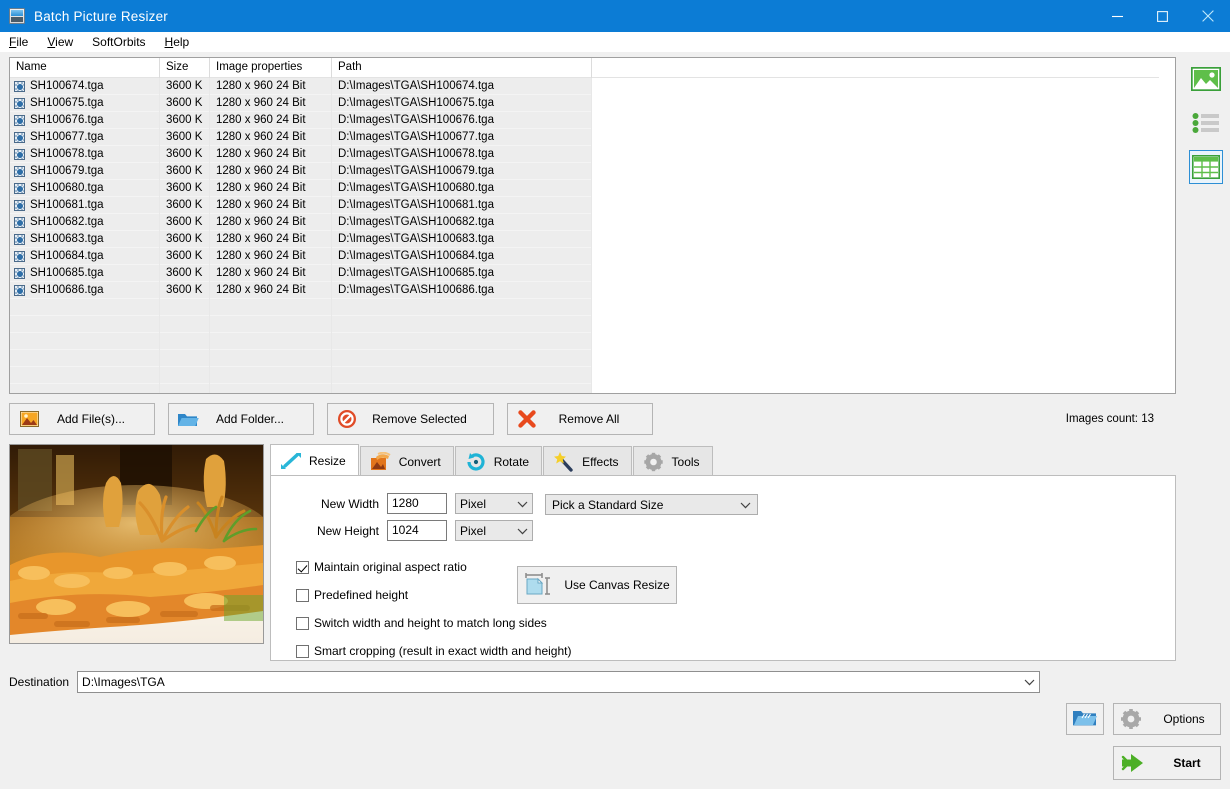 This screenshot has height=789, width=1230. Describe the element at coordinates (615, 16) in the screenshot. I see `title-bar: Batch Picture Resizer` at that location.